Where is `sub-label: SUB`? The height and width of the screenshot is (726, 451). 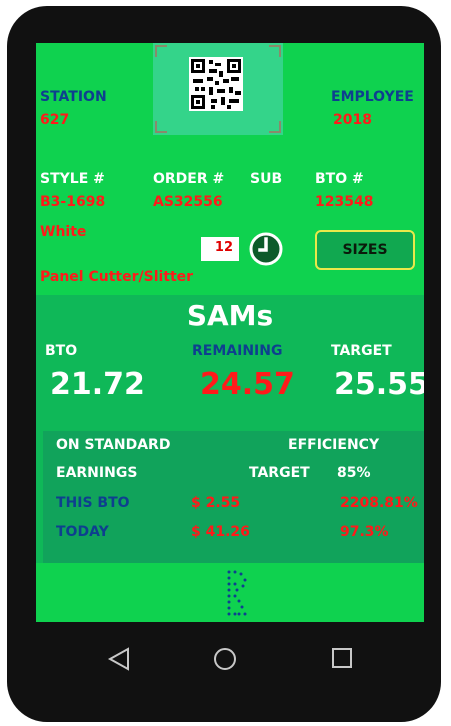 sub-label: SUB is located at coordinates (266, 179).